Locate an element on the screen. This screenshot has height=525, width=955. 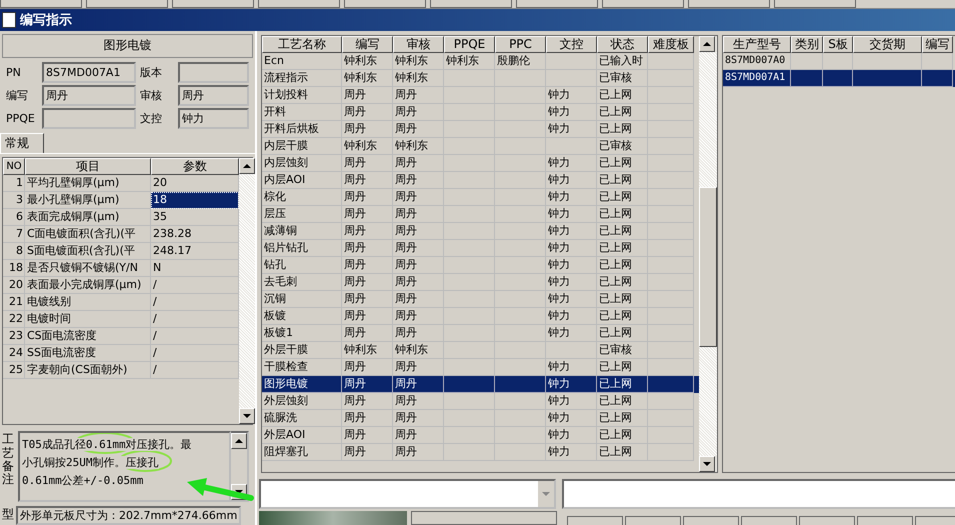
text-field is located at coordinates (758, 494).